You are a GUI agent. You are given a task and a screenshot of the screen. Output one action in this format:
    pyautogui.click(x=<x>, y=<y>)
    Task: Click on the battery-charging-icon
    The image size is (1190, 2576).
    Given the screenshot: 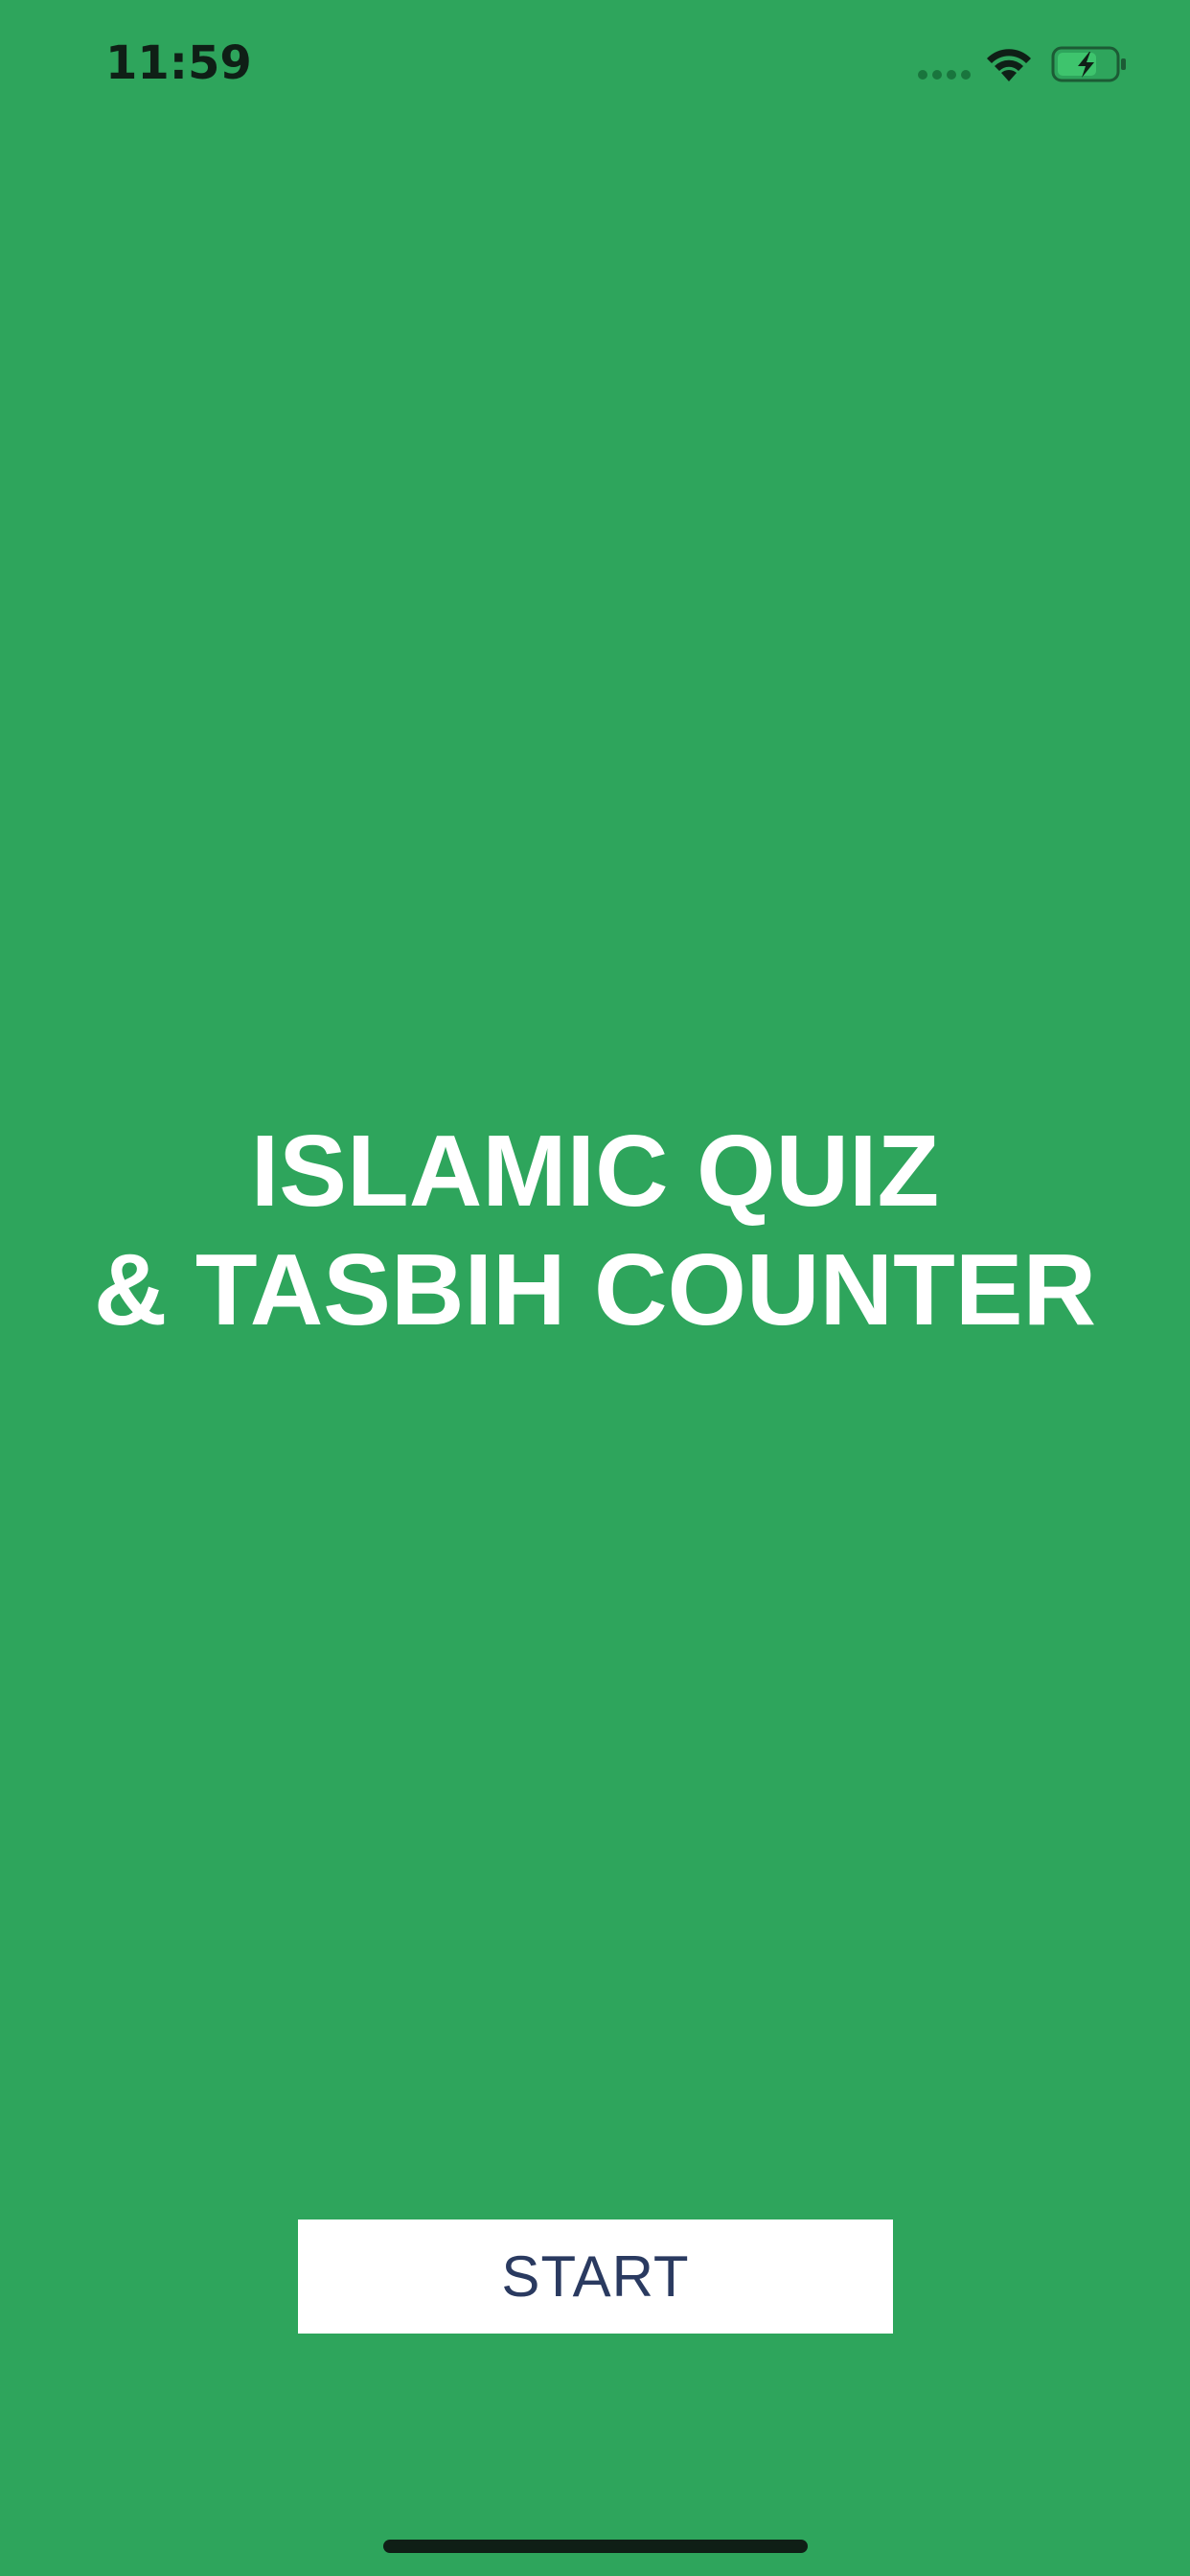 What is the action you would take?
    pyautogui.click(x=1089, y=64)
    